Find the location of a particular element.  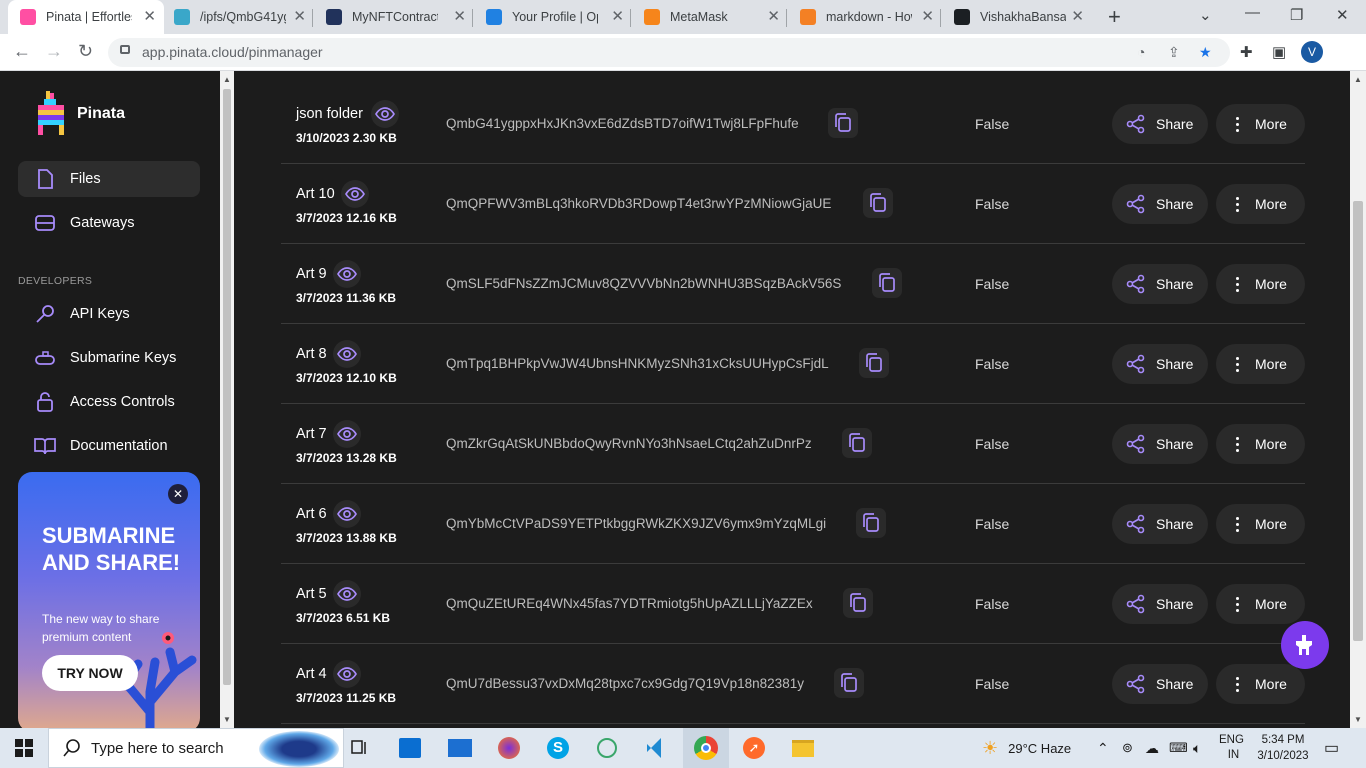

clock: 5:34 PM 3/10/2023 is located at coordinates (1283, 748).